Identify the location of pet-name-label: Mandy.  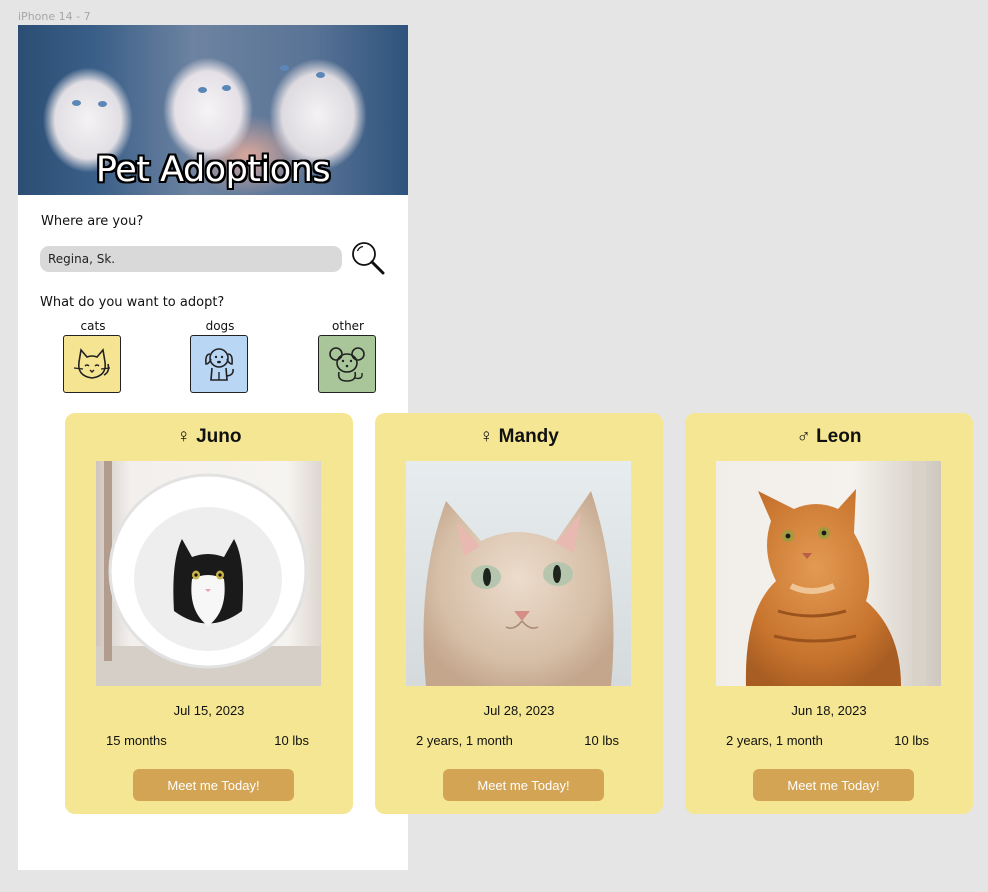
(528, 436).